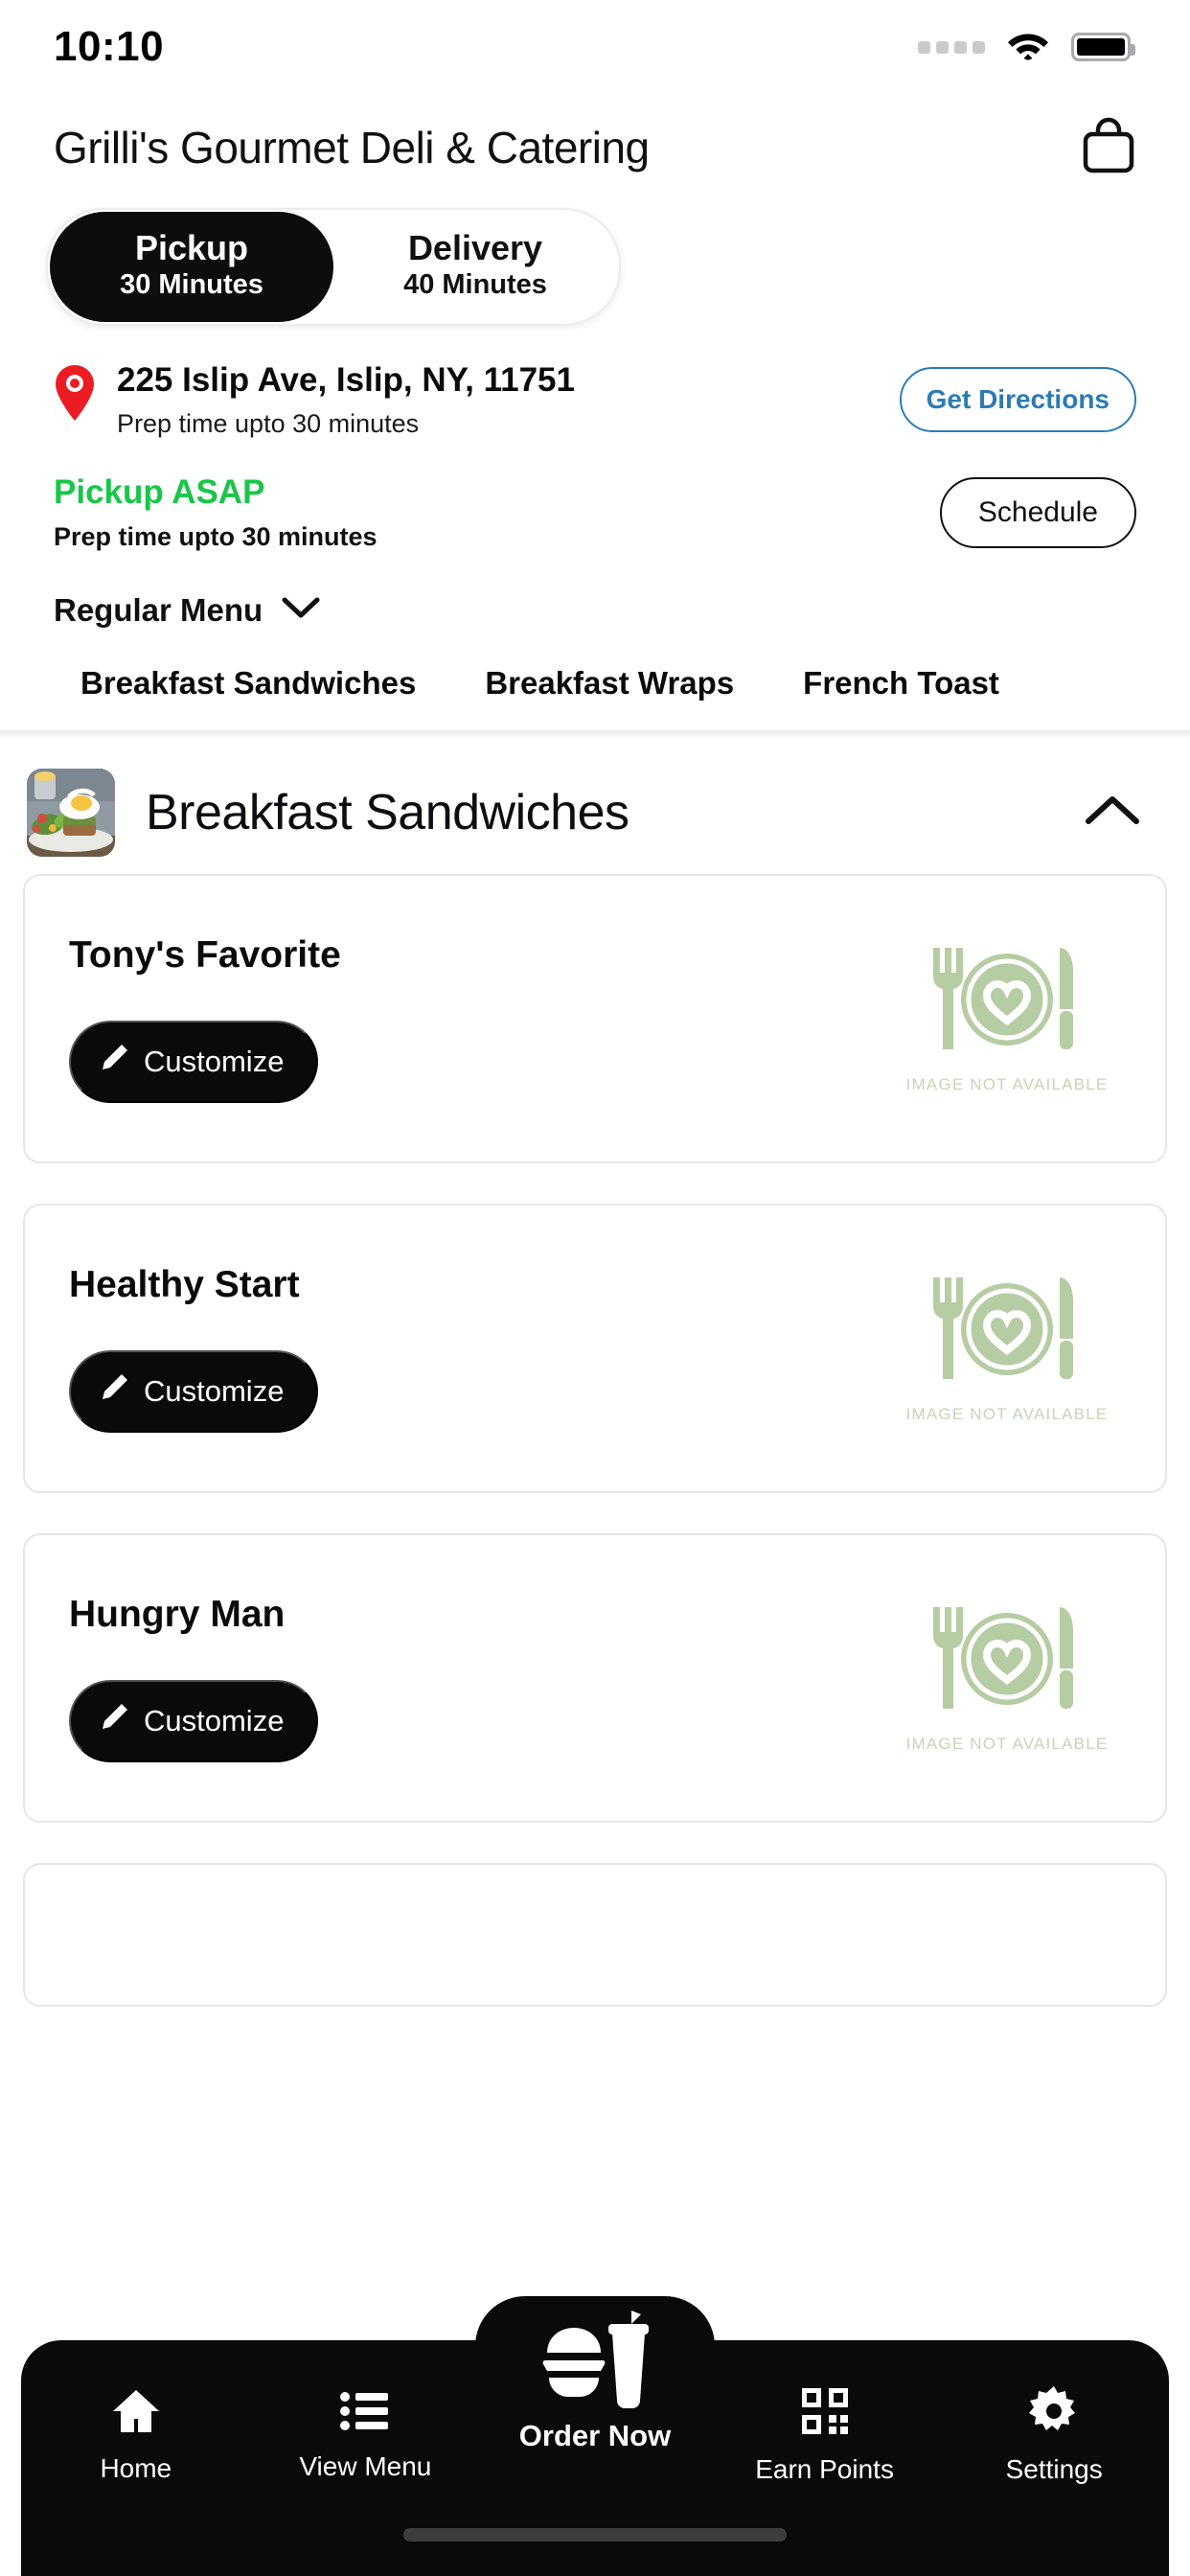 This screenshot has width=1190, height=2576. Describe the element at coordinates (216, 536) in the screenshot. I see `timing-prep-time: Prep time upto 30 minutes` at that location.